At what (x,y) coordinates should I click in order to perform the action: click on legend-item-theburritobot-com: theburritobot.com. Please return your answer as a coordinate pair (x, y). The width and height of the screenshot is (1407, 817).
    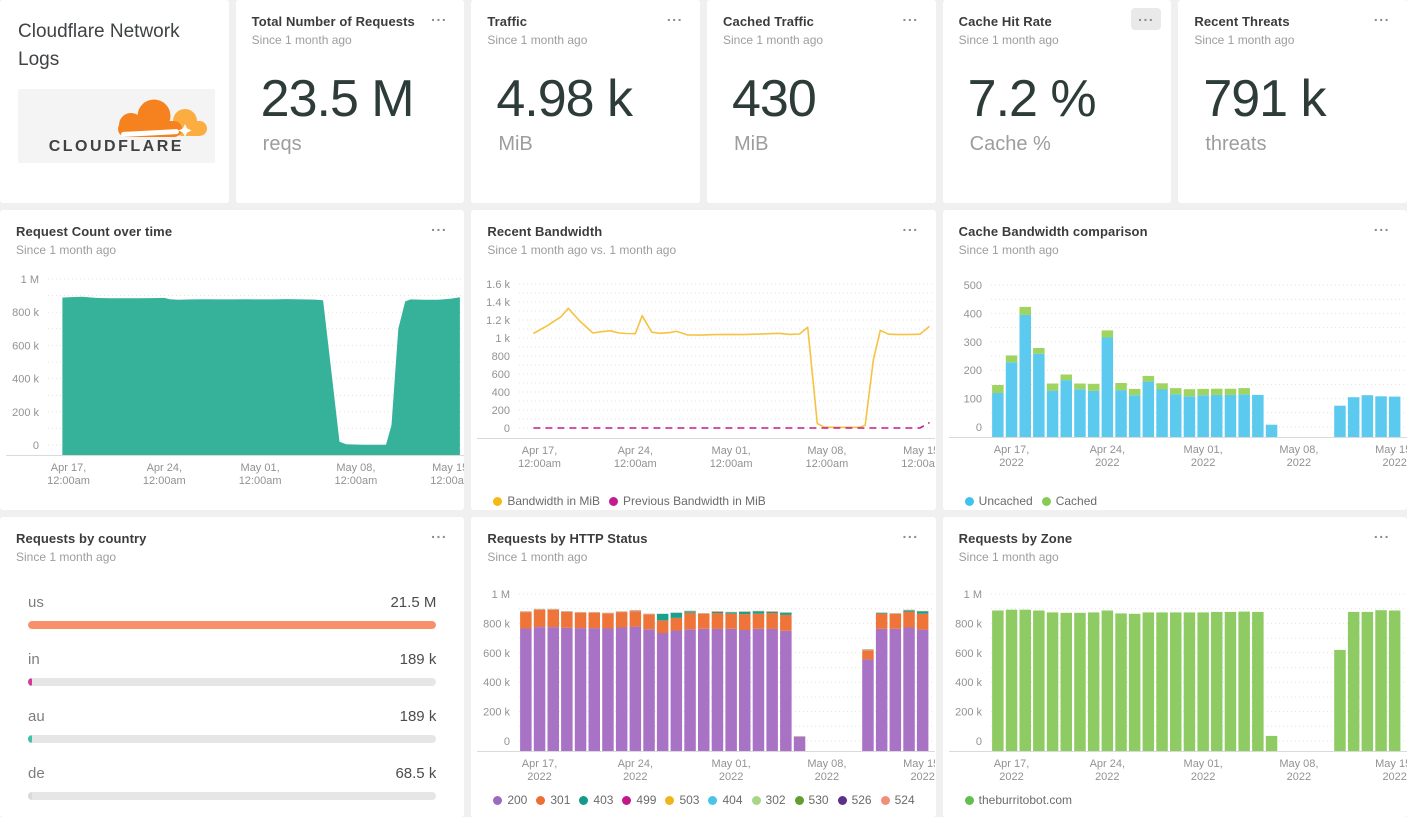
    Looking at the image, I should click on (1018, 800).